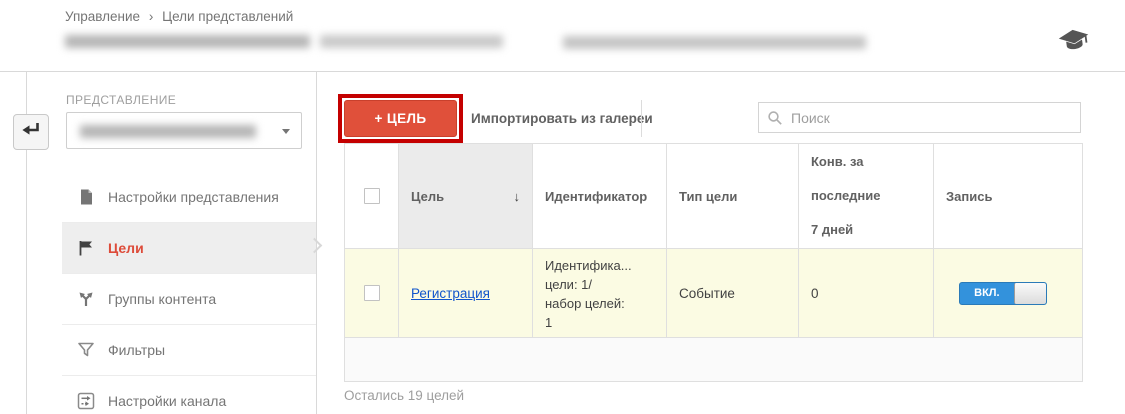 The image size is (1125, 414). I want to click on collapse-panel-button, so click(31, 132).